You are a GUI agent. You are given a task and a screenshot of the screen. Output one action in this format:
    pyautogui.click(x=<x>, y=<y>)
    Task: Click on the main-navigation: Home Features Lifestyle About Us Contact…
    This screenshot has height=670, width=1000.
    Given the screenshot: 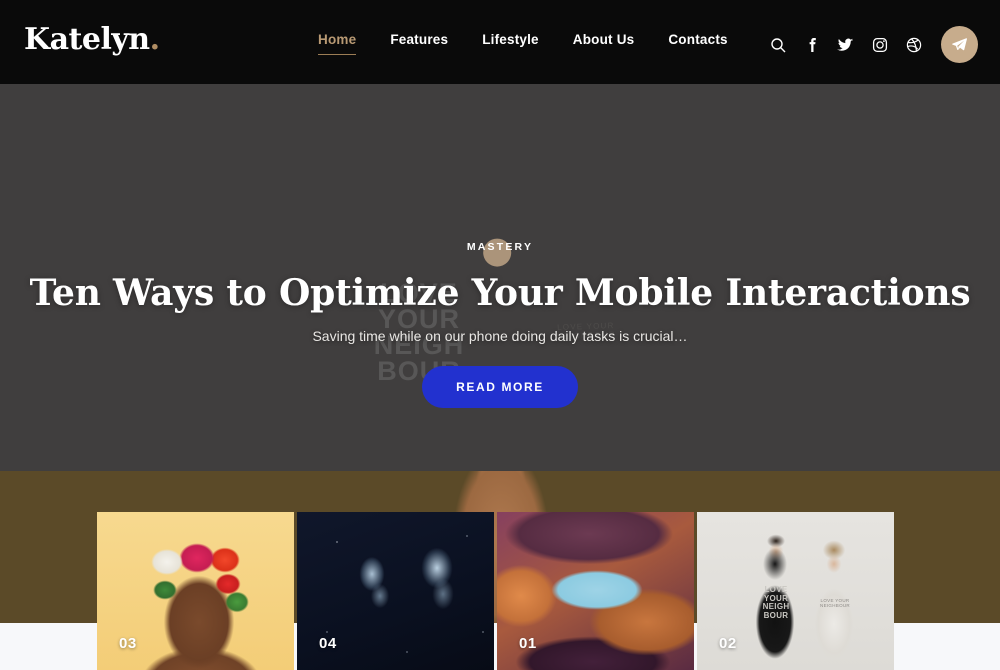 What is the action you would take?
    pyautogui.click(x=523, y=43)
    